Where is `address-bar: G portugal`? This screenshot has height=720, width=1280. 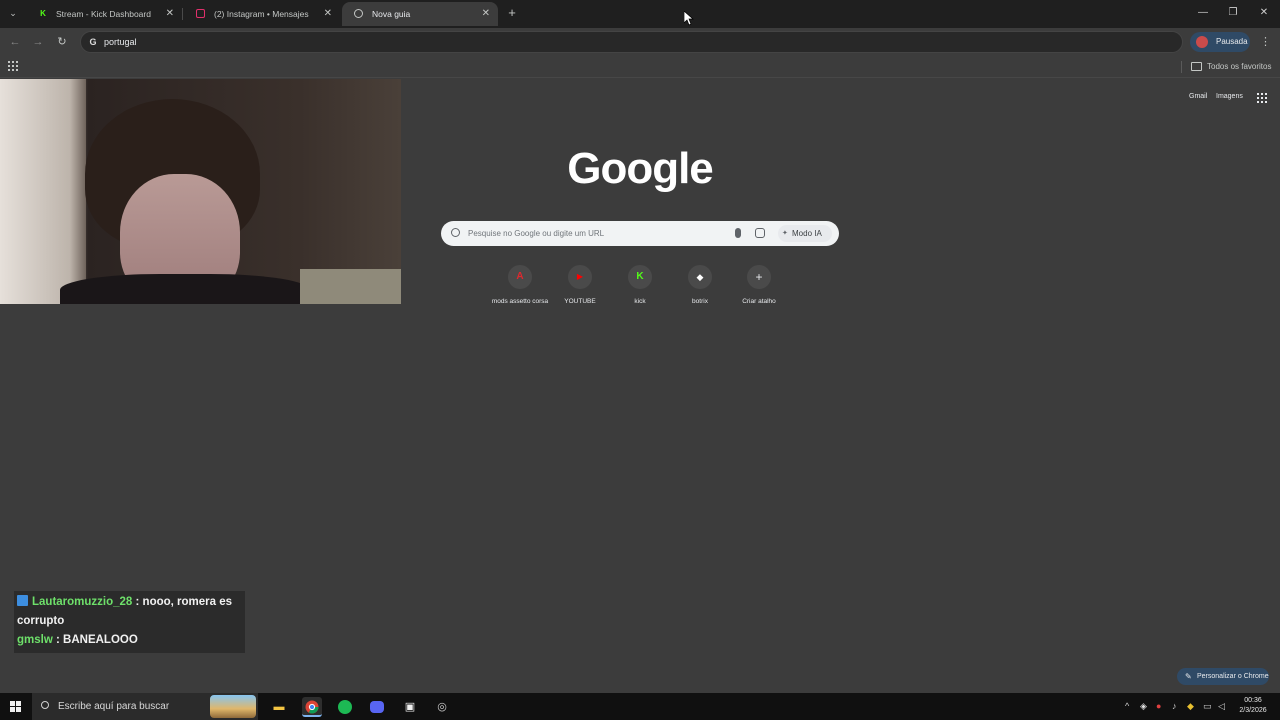 address-bar: G portugal is located at coordinates (631, 42).